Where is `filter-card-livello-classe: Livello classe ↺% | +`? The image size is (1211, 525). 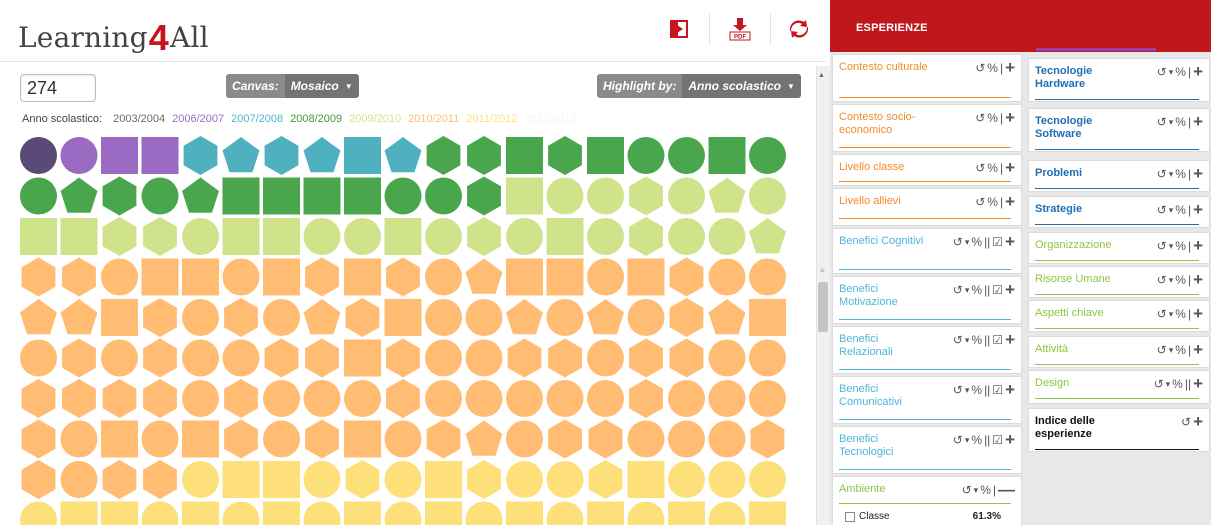
filter-card-livello-classe: Livello classe ↺% | + is located at coordinates (927, 170).